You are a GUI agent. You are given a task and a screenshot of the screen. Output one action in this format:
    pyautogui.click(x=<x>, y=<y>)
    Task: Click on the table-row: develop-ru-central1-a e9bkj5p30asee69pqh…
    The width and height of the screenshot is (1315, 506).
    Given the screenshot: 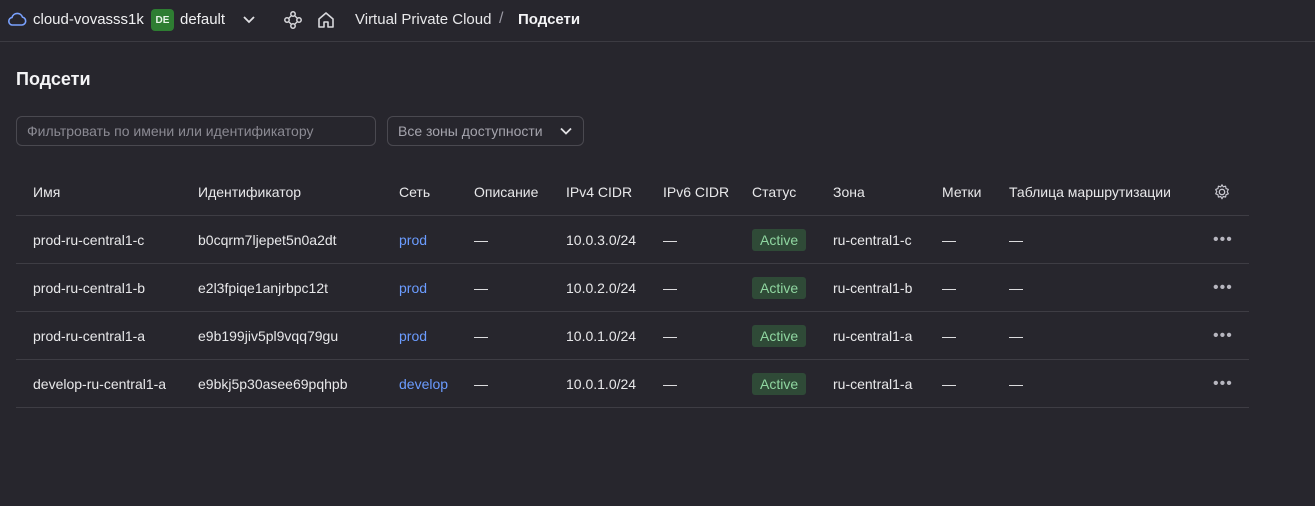 What is the action you would take?
    pyautogui.click(x=632, y=383)
    